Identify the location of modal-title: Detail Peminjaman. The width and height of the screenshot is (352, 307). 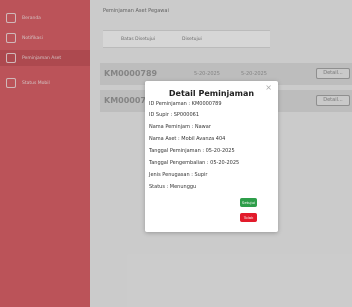
(211, 93).